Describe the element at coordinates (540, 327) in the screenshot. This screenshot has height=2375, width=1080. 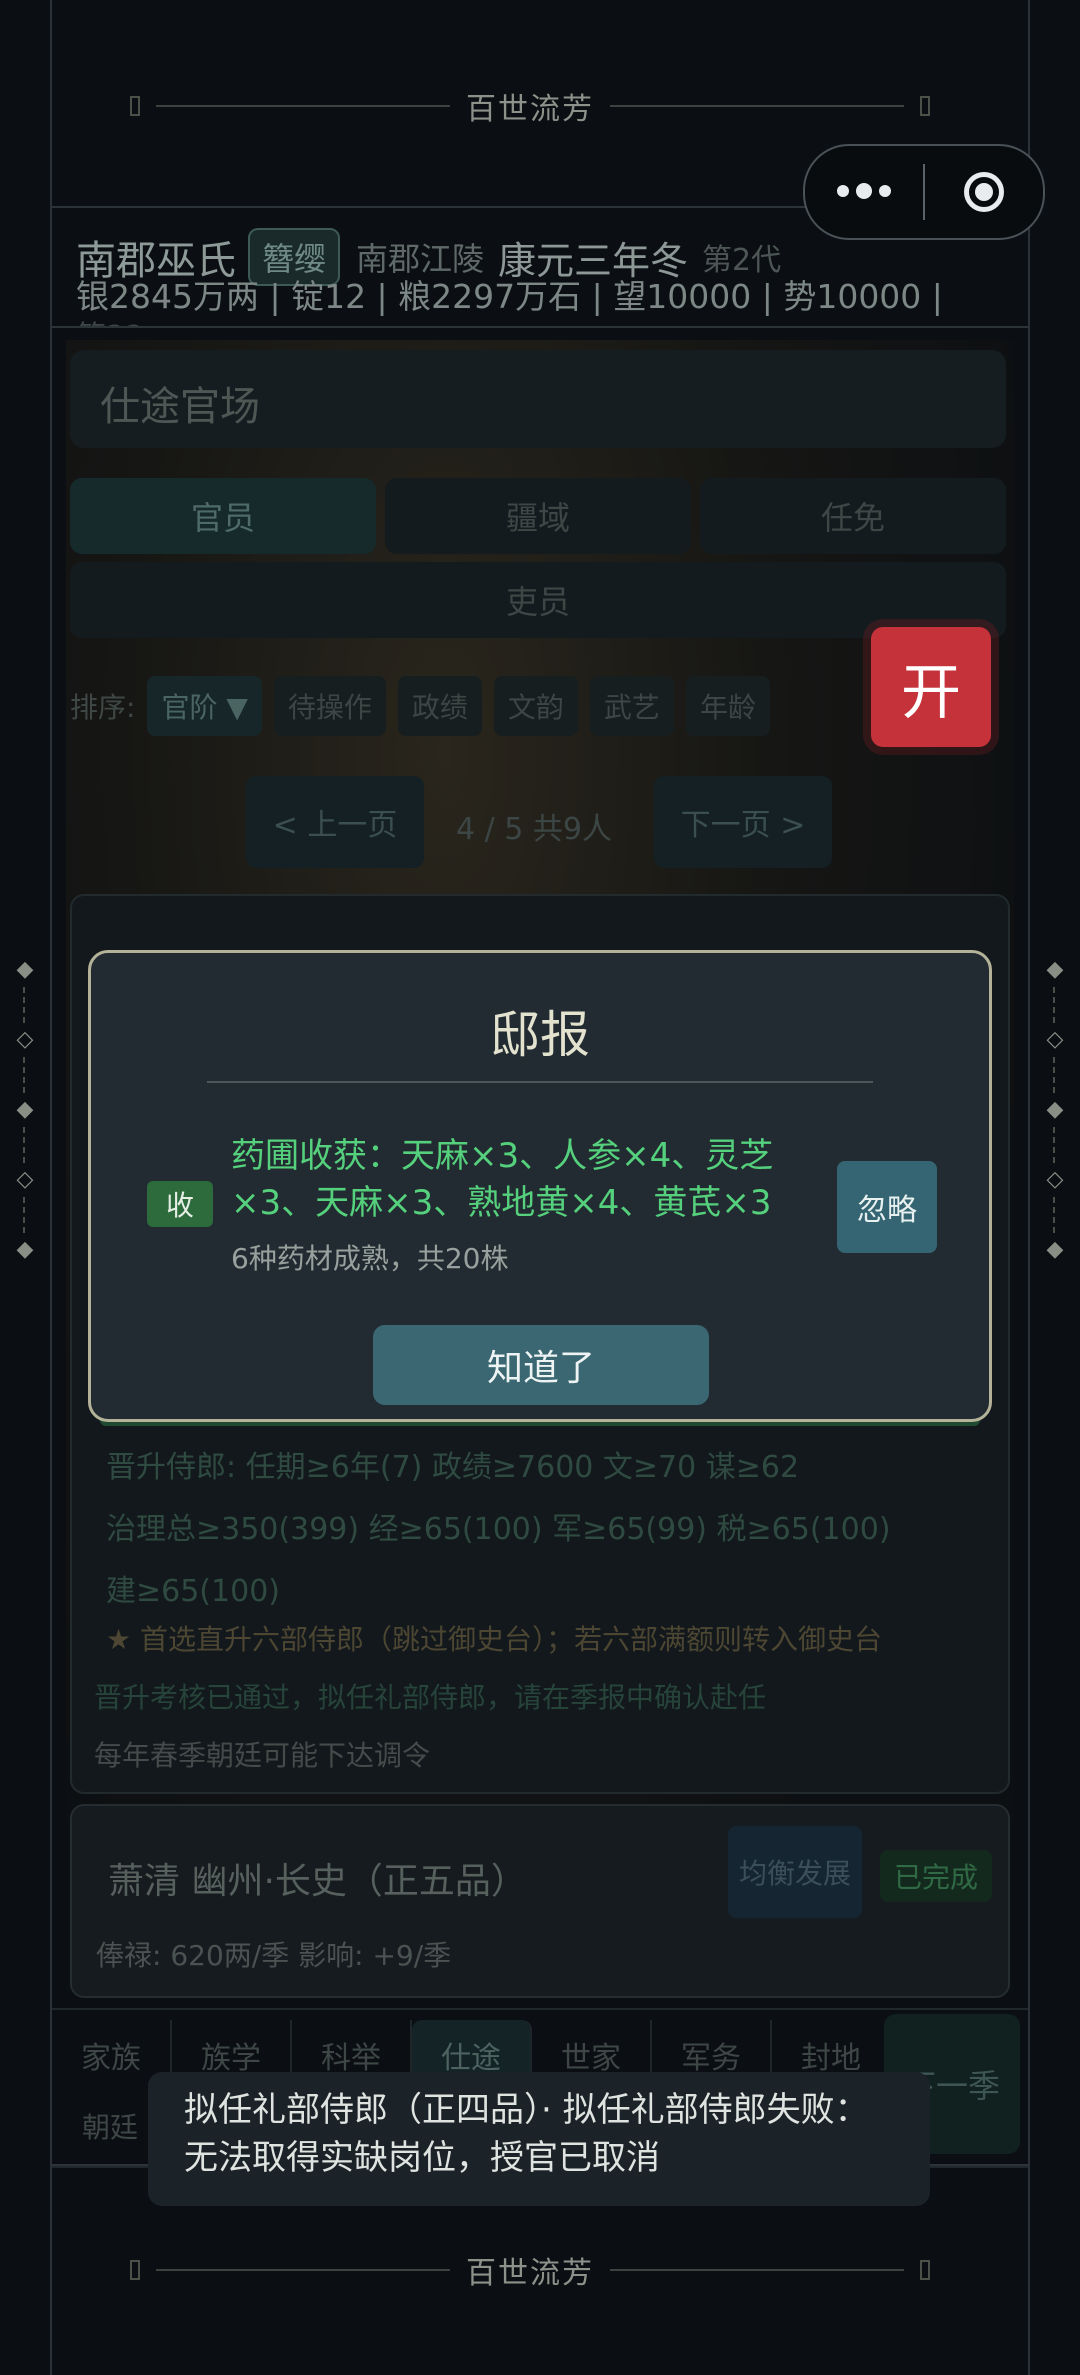
I see `header-divider` at that location.